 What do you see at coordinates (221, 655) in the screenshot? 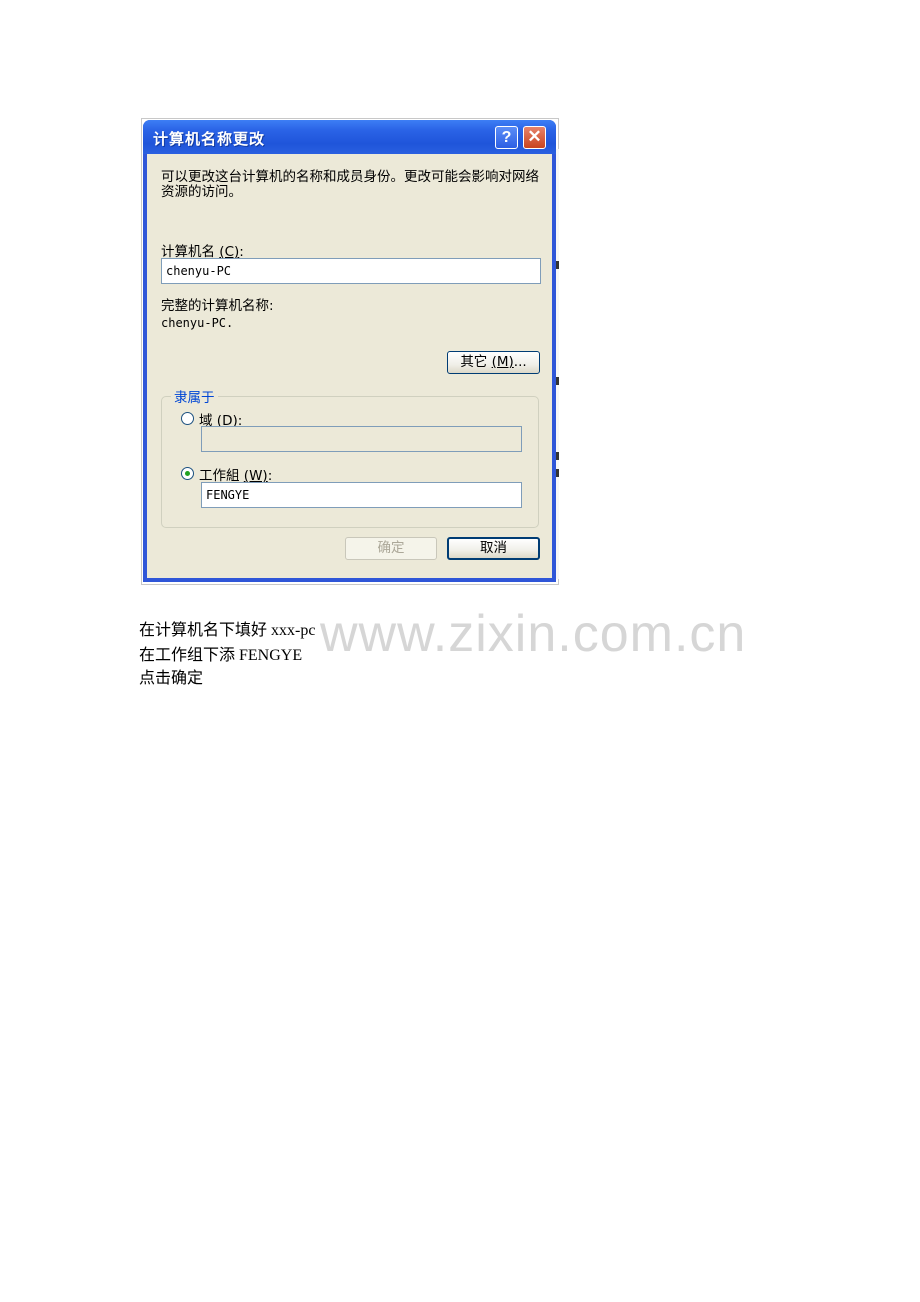
I see `instruction-line-2: 在工作组下添 FENGYE` at bounding box center [221, 655].